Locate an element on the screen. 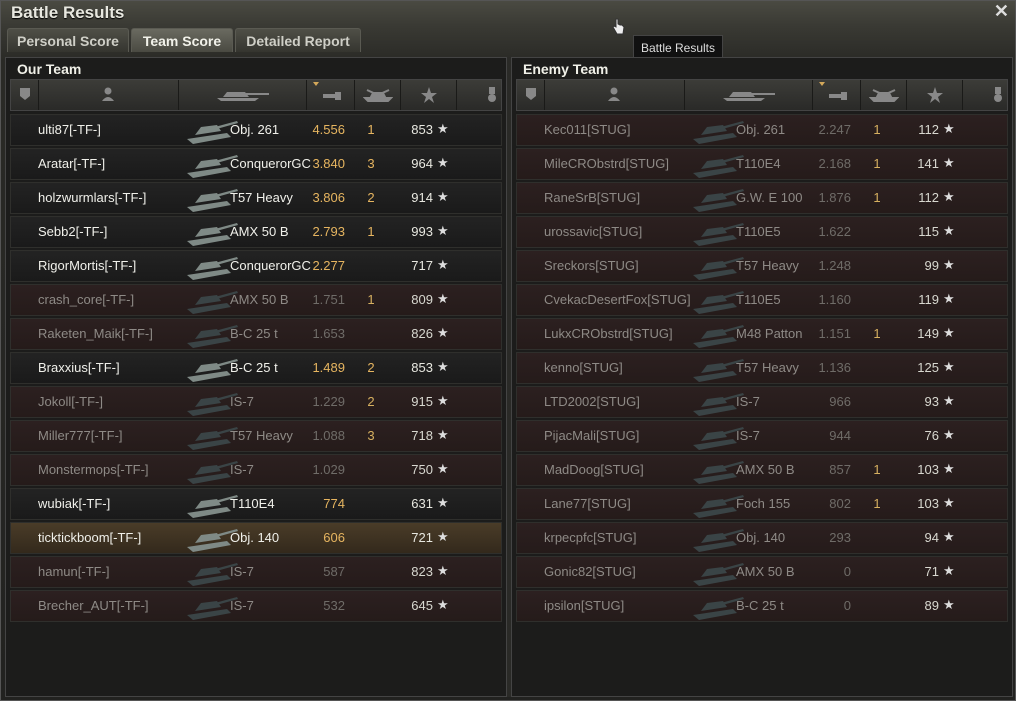 The height and width of the screenshot is (701, 1016). player-name: Braxxius[-TF-] is located at coordinates (79, 367).